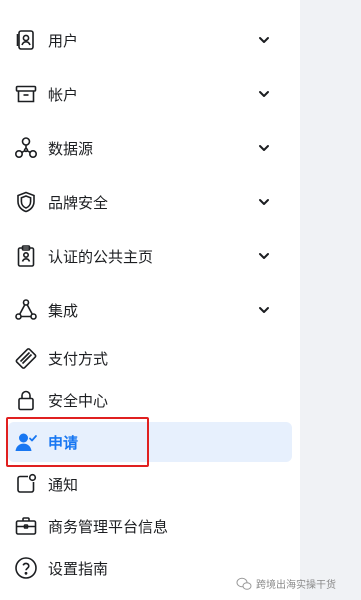 The image size is (361, 600). Describe the element at coordinates (63, 484) in the screenshot. I see `sidebar-item-label: 通知` at that location.